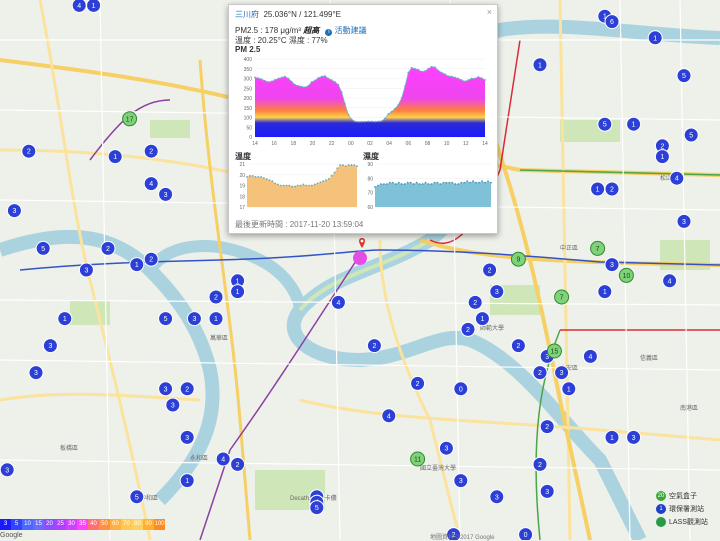 The height and width of the screenshot is (541, 720). Describe the element at coordinates (370, 208) in the screenshot. I see `humidity-y-tick: 60` at that location.